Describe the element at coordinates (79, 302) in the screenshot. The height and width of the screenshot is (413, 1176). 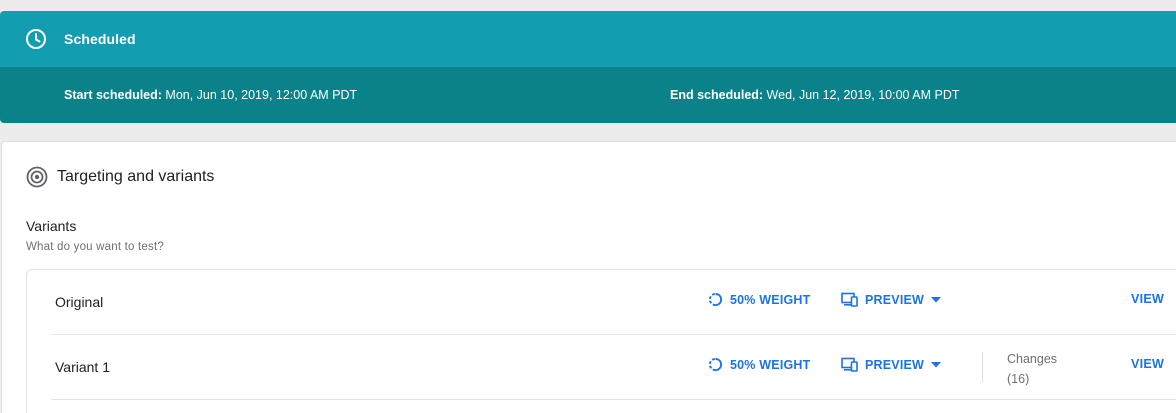
I see `variant-name: Original` at that location.